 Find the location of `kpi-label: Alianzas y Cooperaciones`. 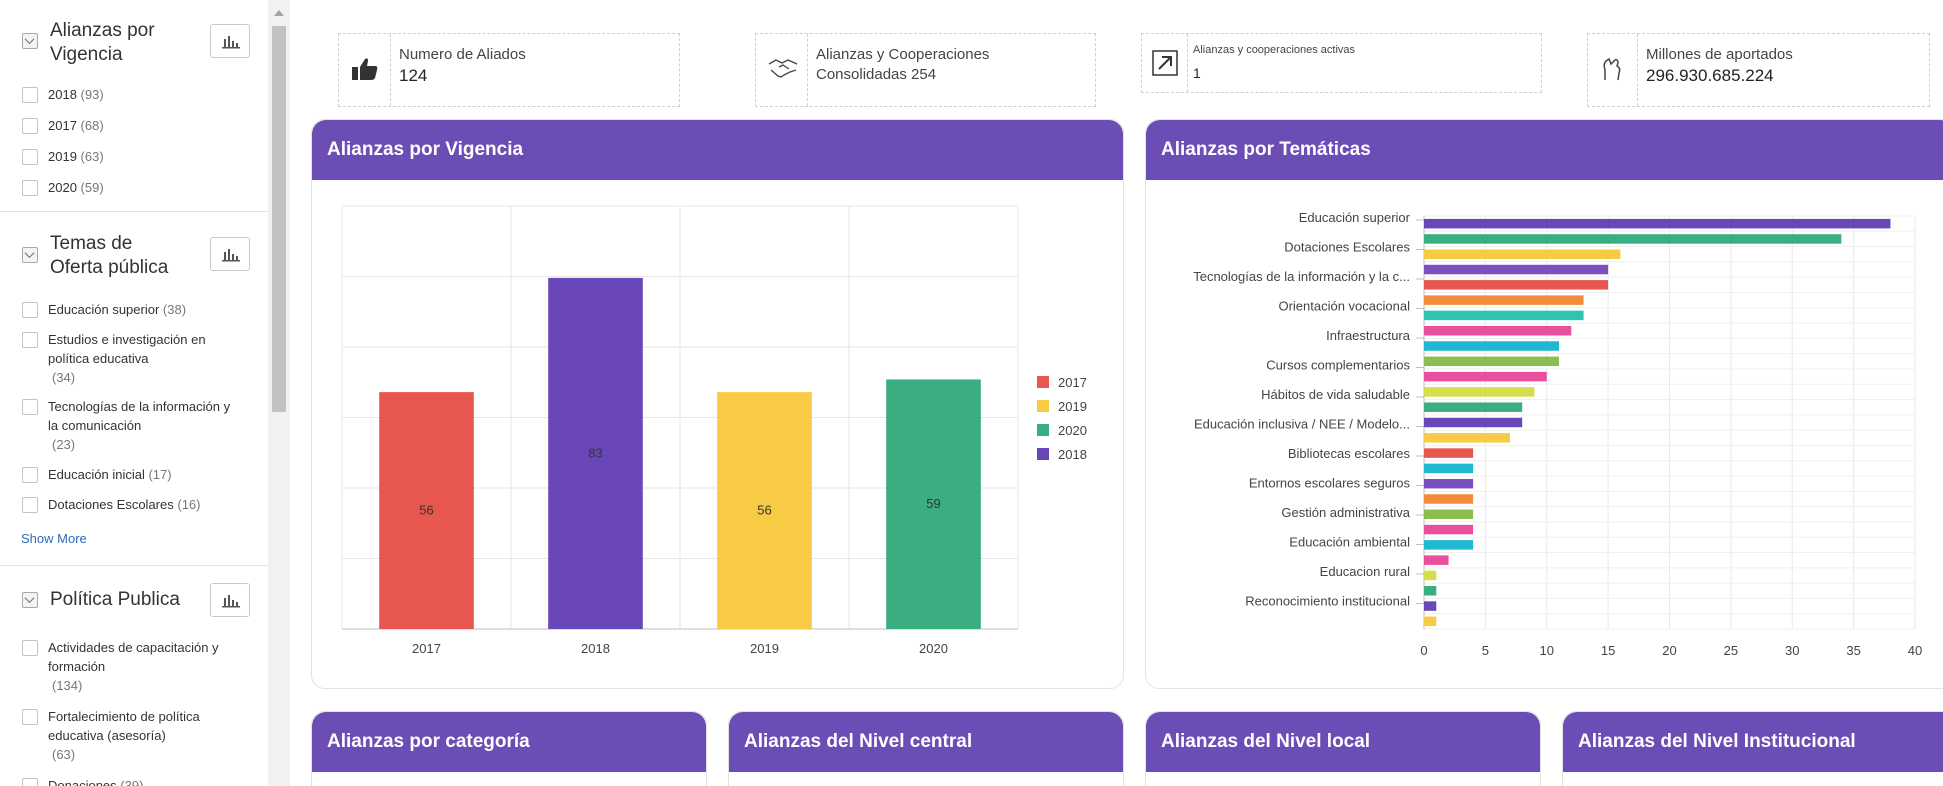

kpi-label: Alianzas y Cooperaciones is located at coordinates (903, 54).